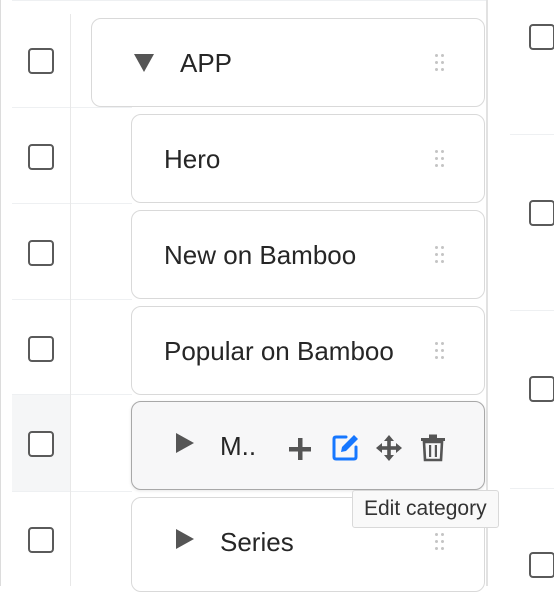 Image resolution: width=554 pixels, height=592 pixels. What do you see at coordinates (238, 446) in the screenshot?
I see `tree-node-label: M..` at bounding box center [238, 446].